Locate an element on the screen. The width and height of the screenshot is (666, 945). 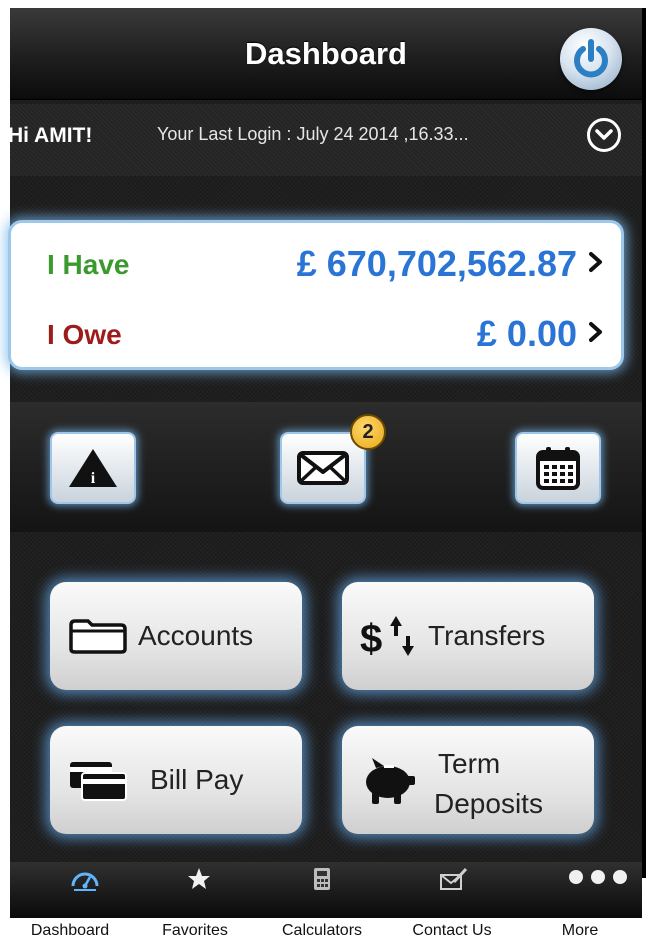
messages-count-badge: 2 is located at coordinates (368, 432).